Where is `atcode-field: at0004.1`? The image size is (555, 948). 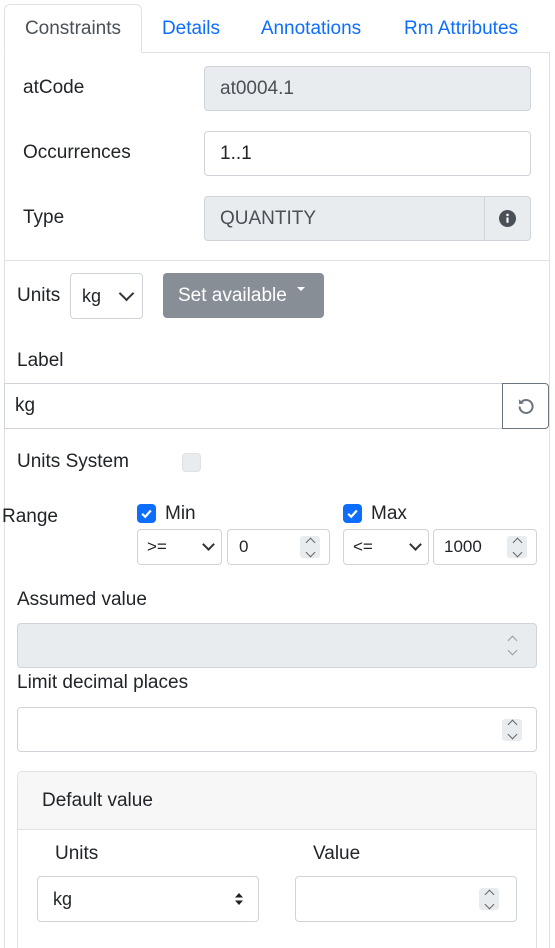
atcode-field: at0004.1 is located at coordinates (367, 88).